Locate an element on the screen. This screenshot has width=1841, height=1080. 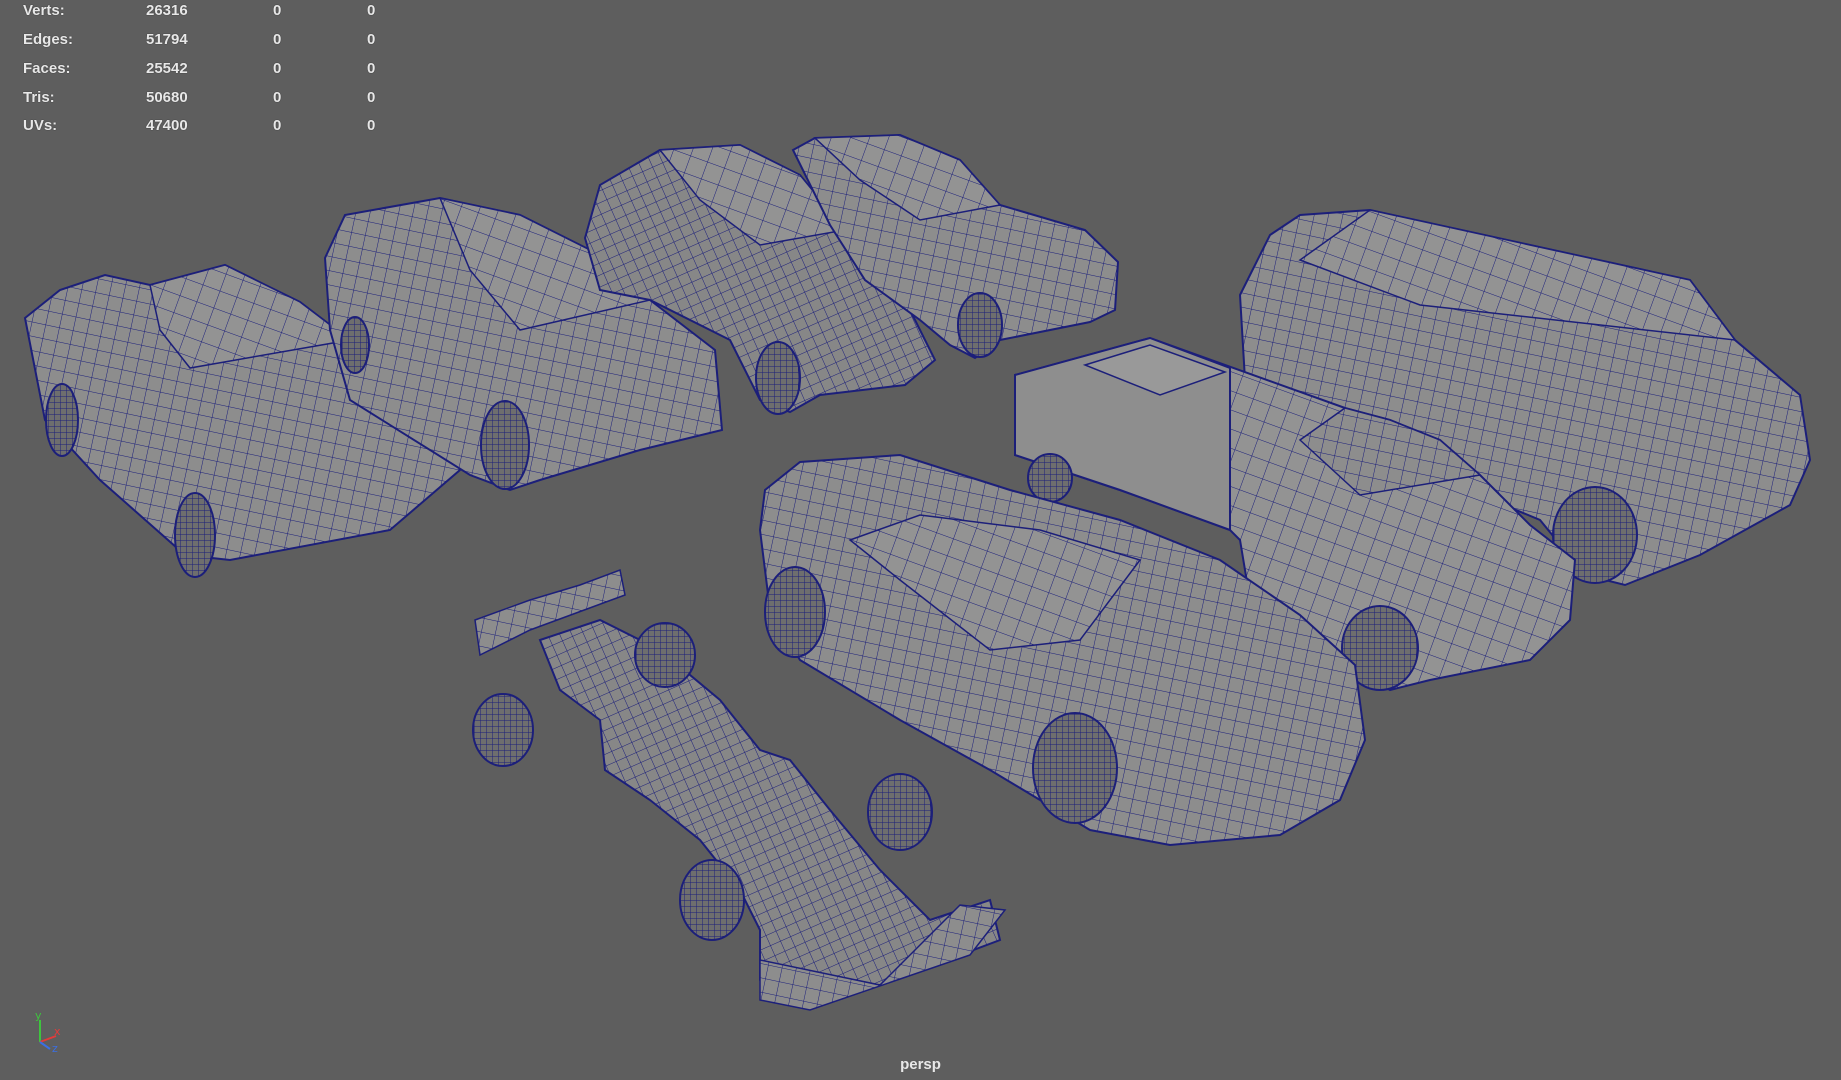
hud-label: UVs: is located at coordinates (40, 125).